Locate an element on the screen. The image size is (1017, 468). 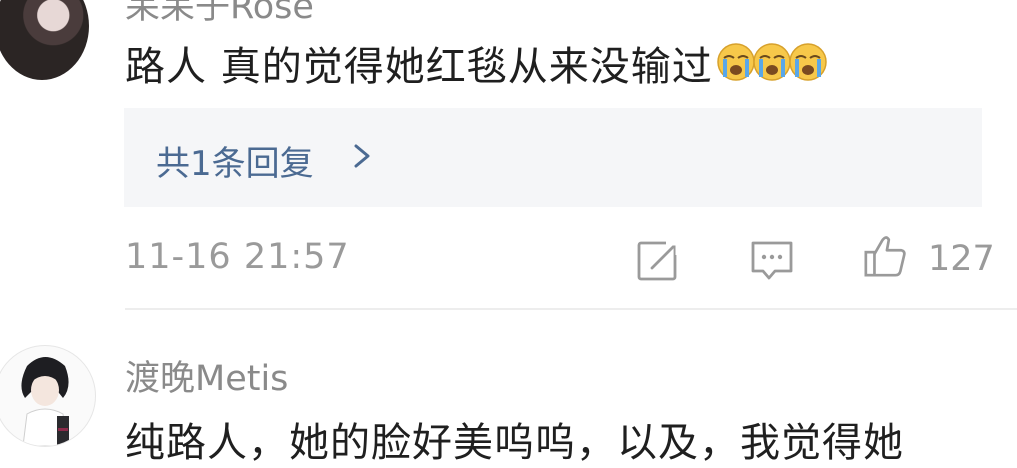
comment-username: 呆呆子Rose is located at coordinates (219, 14).